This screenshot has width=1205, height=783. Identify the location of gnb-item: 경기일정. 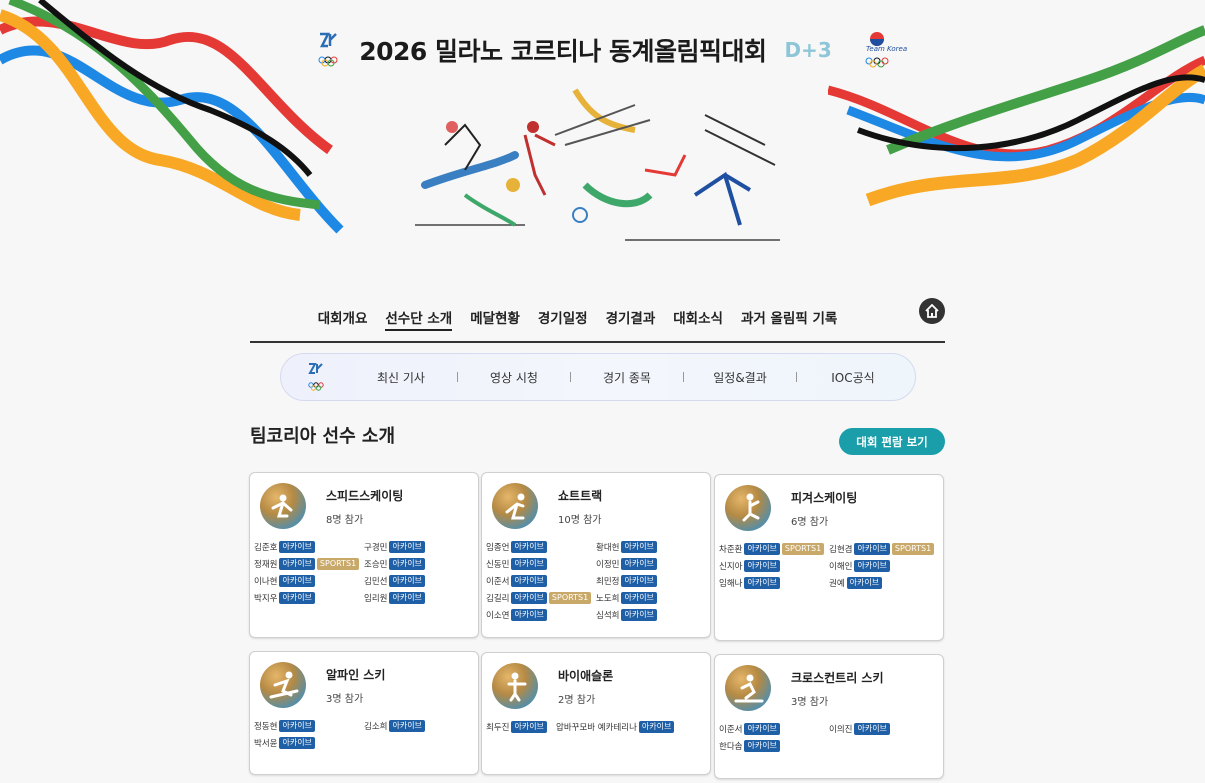
(563, 318).